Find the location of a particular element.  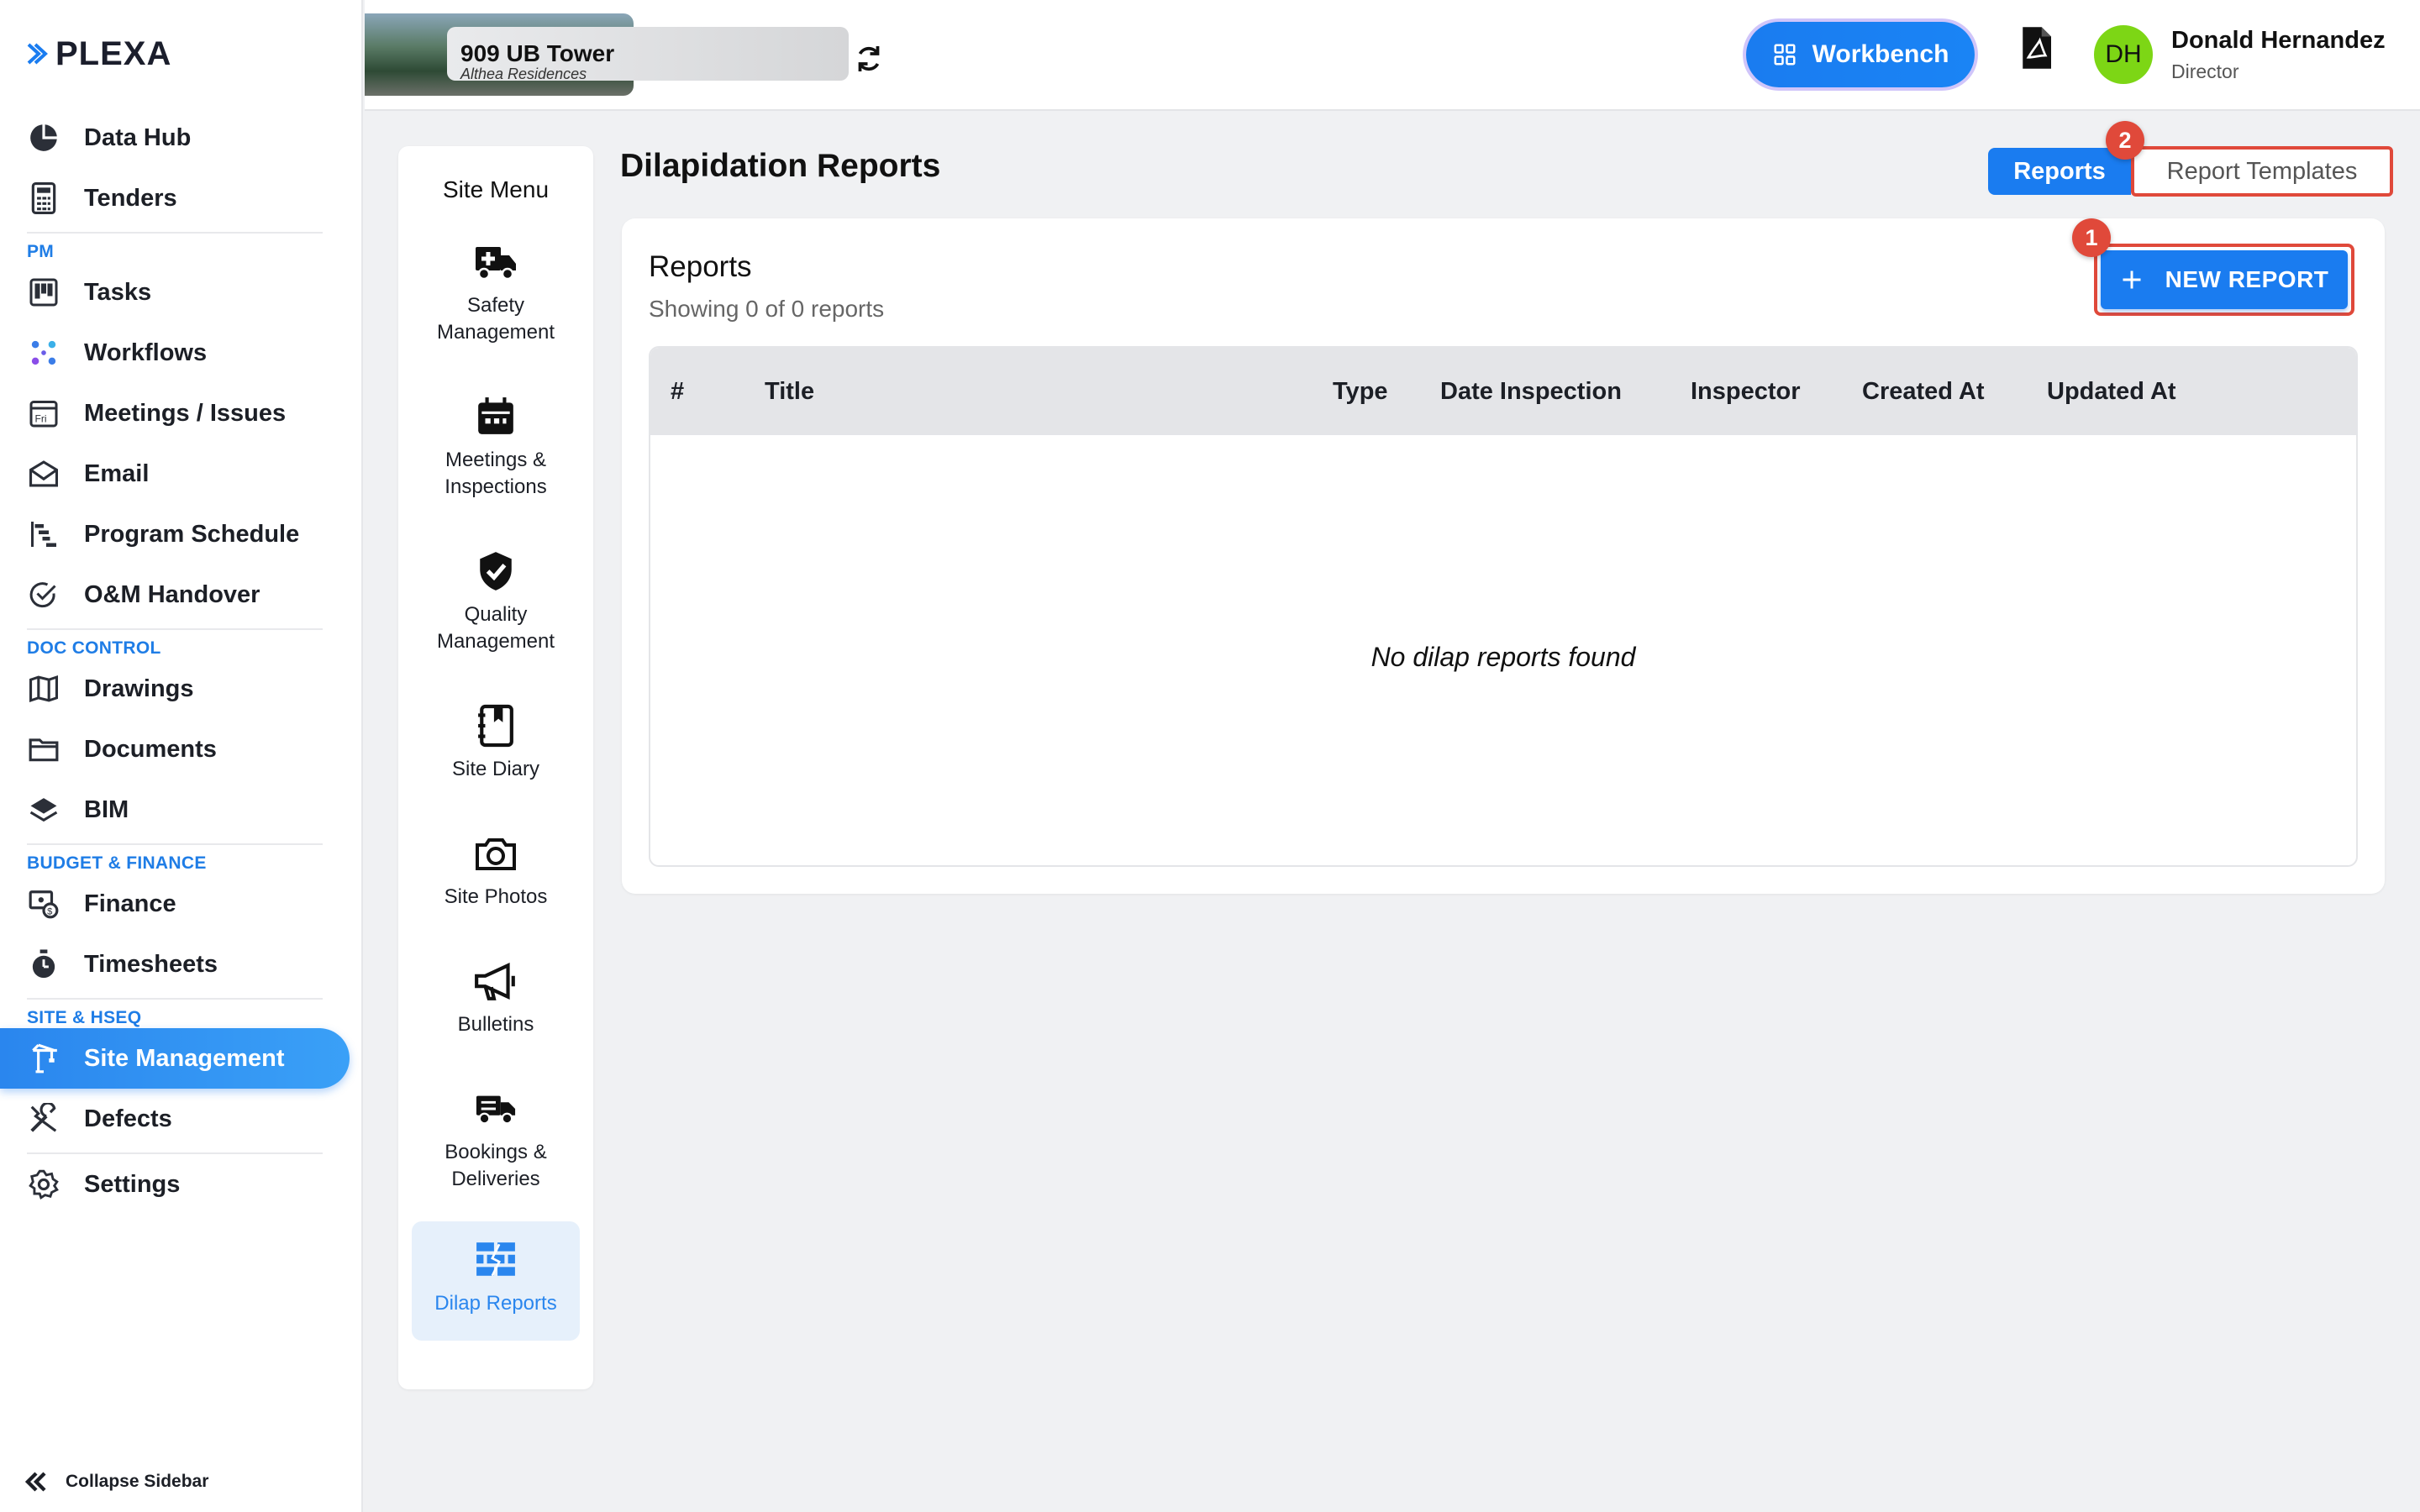

shield-check-icon is located at coordinates (496, 571).